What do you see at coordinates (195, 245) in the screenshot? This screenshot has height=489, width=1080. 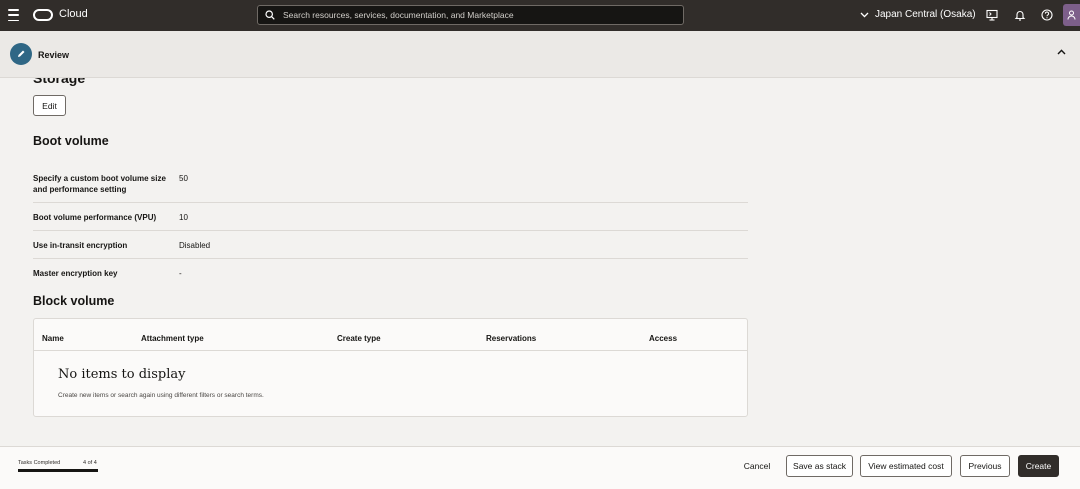 I see `row-value: Disabled` at bounding box center [195, 245].